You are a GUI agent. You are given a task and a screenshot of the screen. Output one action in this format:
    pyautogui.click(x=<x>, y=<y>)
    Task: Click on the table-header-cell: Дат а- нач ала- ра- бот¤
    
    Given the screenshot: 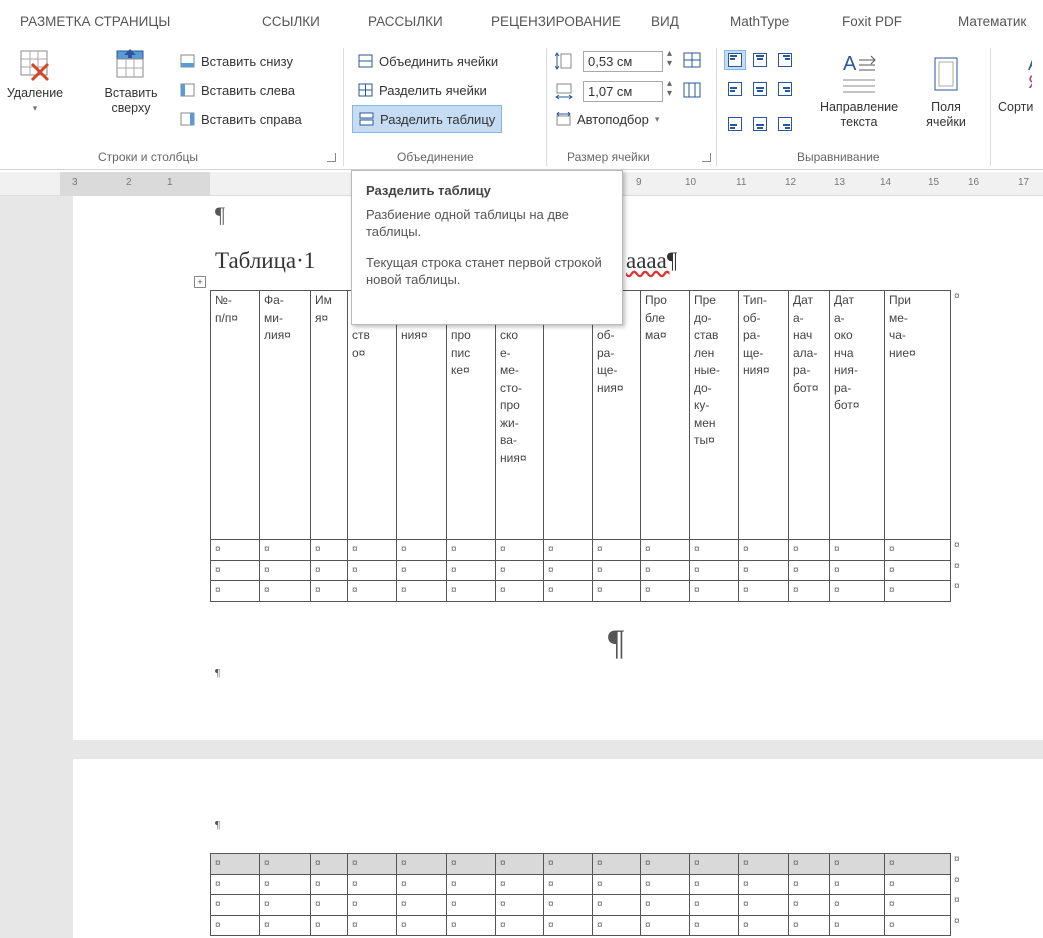 What is the action you would take?
    pyautogui.click(x=809, y=415)
    